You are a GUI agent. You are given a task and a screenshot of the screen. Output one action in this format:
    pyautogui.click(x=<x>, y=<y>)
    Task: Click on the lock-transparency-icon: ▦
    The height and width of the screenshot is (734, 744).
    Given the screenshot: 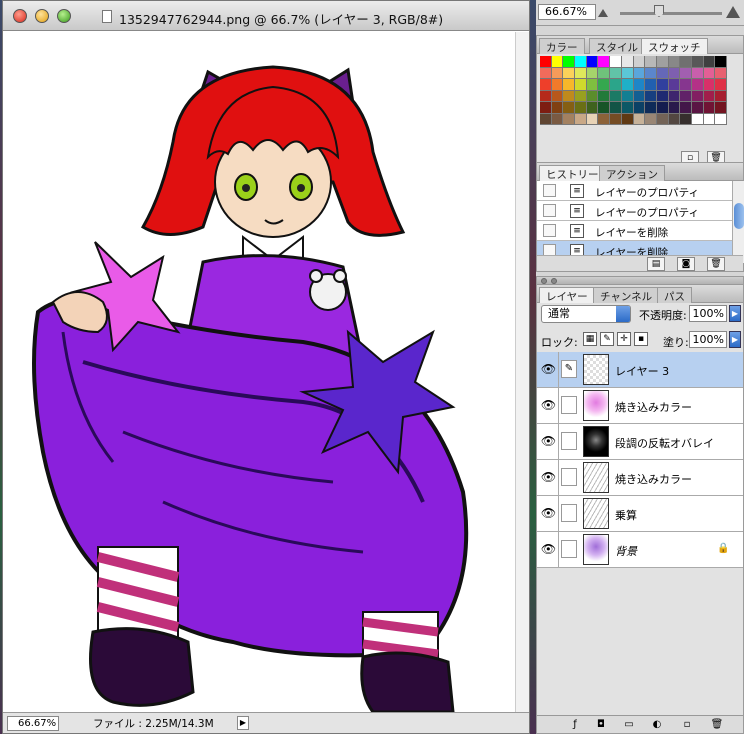 What is the action you would take?
    pyautogui.click(x=590, y=339)
    